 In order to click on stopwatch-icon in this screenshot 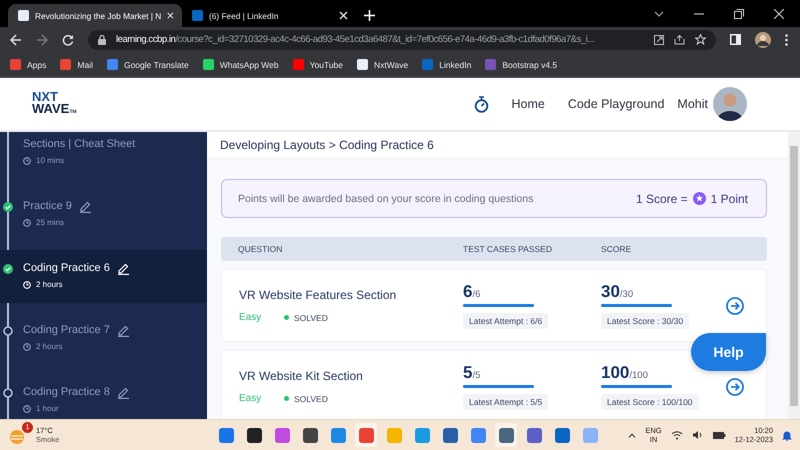, I will do `click(482, 104)`.